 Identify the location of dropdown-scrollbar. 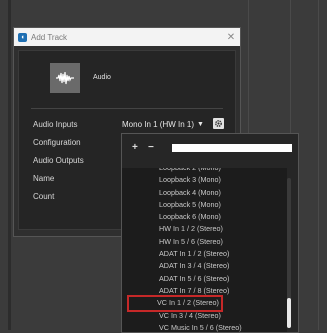
(289, 253).